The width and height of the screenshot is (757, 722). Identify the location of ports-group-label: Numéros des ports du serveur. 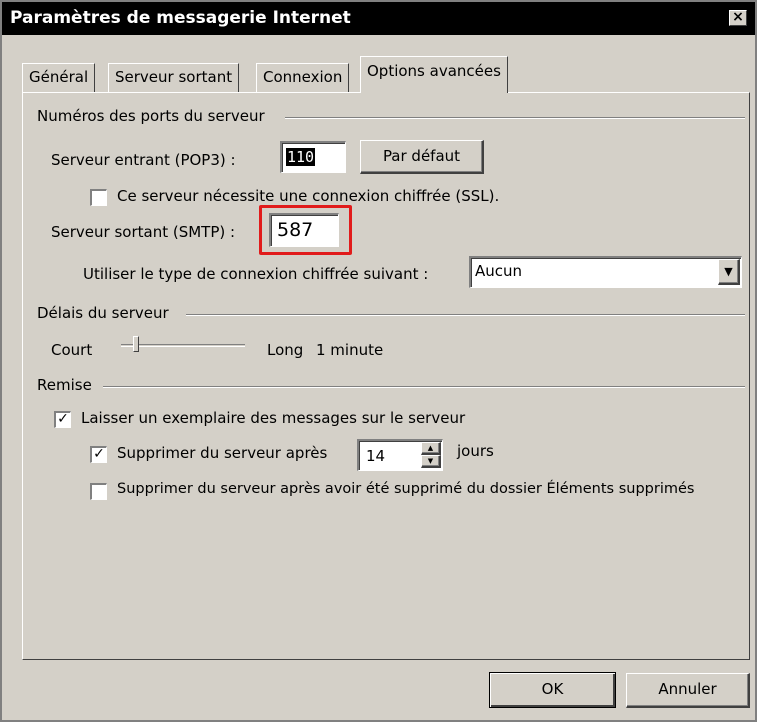
(151, 116).